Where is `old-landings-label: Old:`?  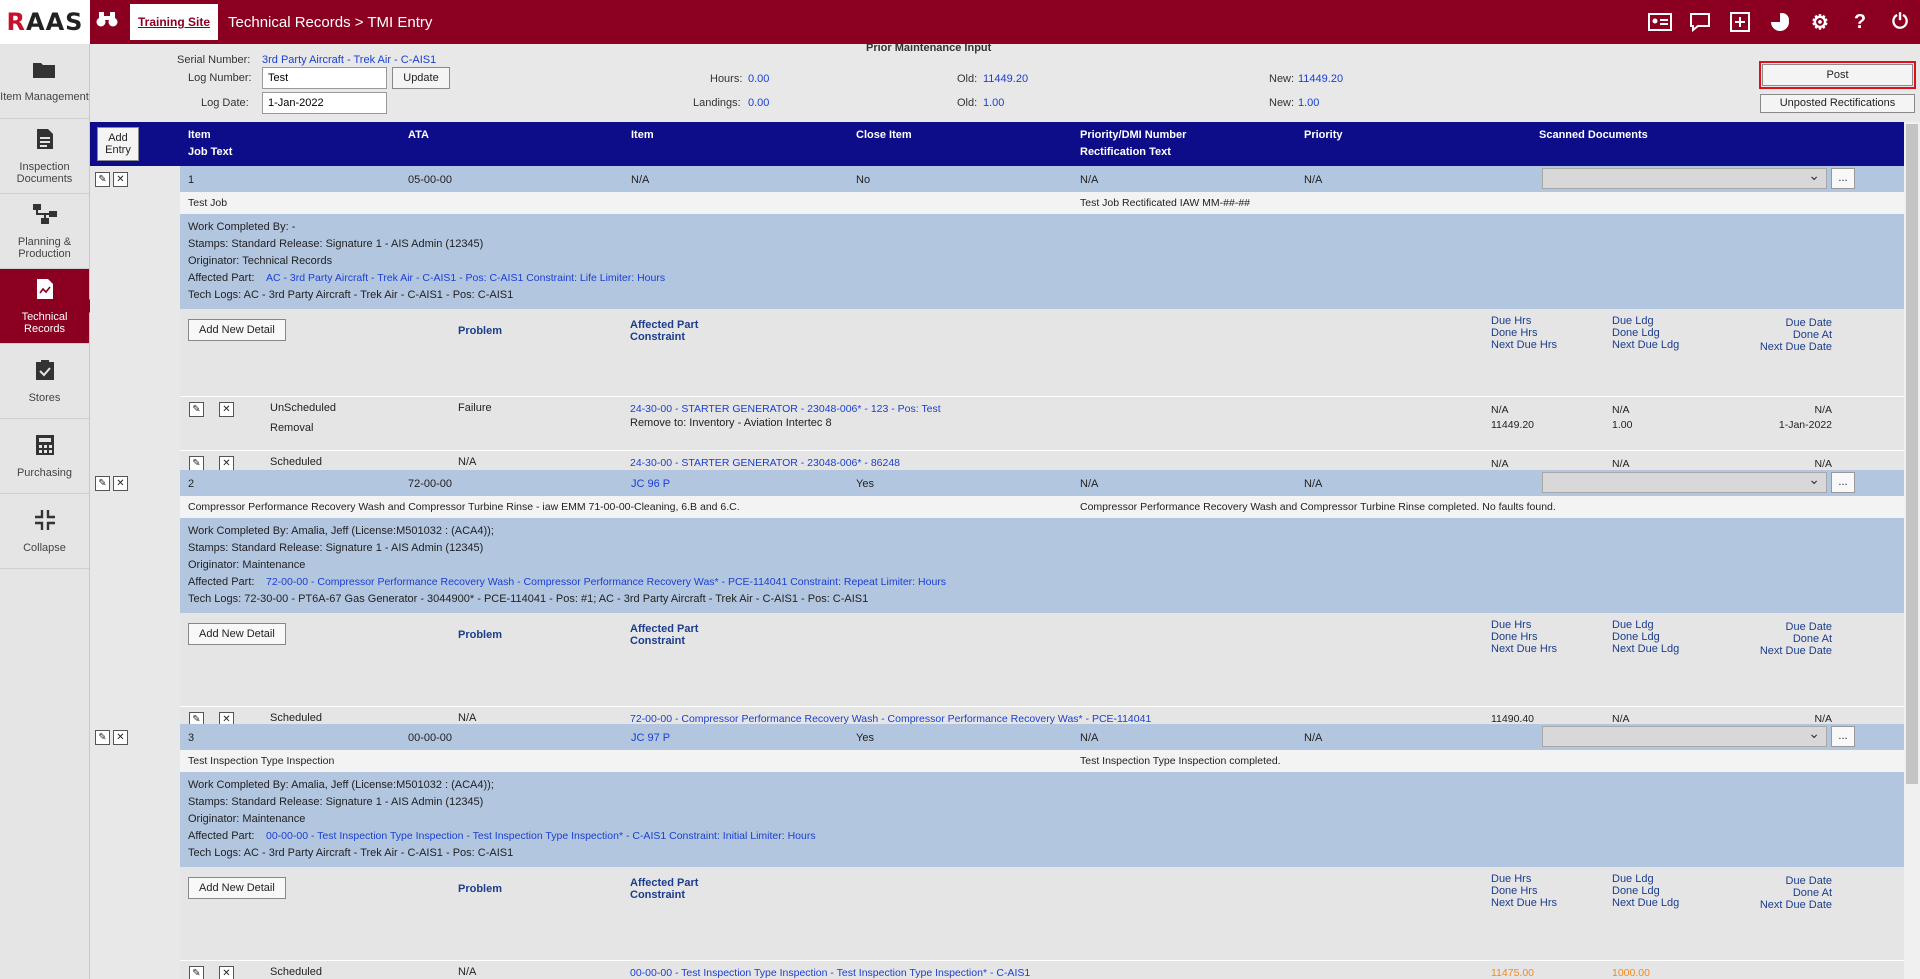 old-landings-label: Old: is located at coordinates (967, 103).